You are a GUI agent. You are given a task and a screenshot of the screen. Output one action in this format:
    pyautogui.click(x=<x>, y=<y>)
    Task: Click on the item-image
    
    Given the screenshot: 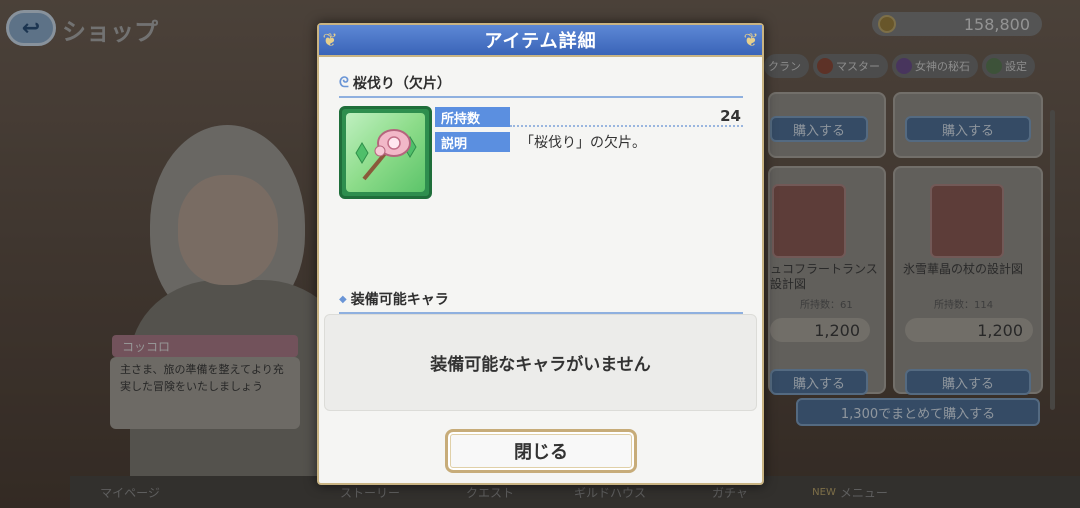 What is the action you would take?
    pyautogui.click(x=385, y=152)
    